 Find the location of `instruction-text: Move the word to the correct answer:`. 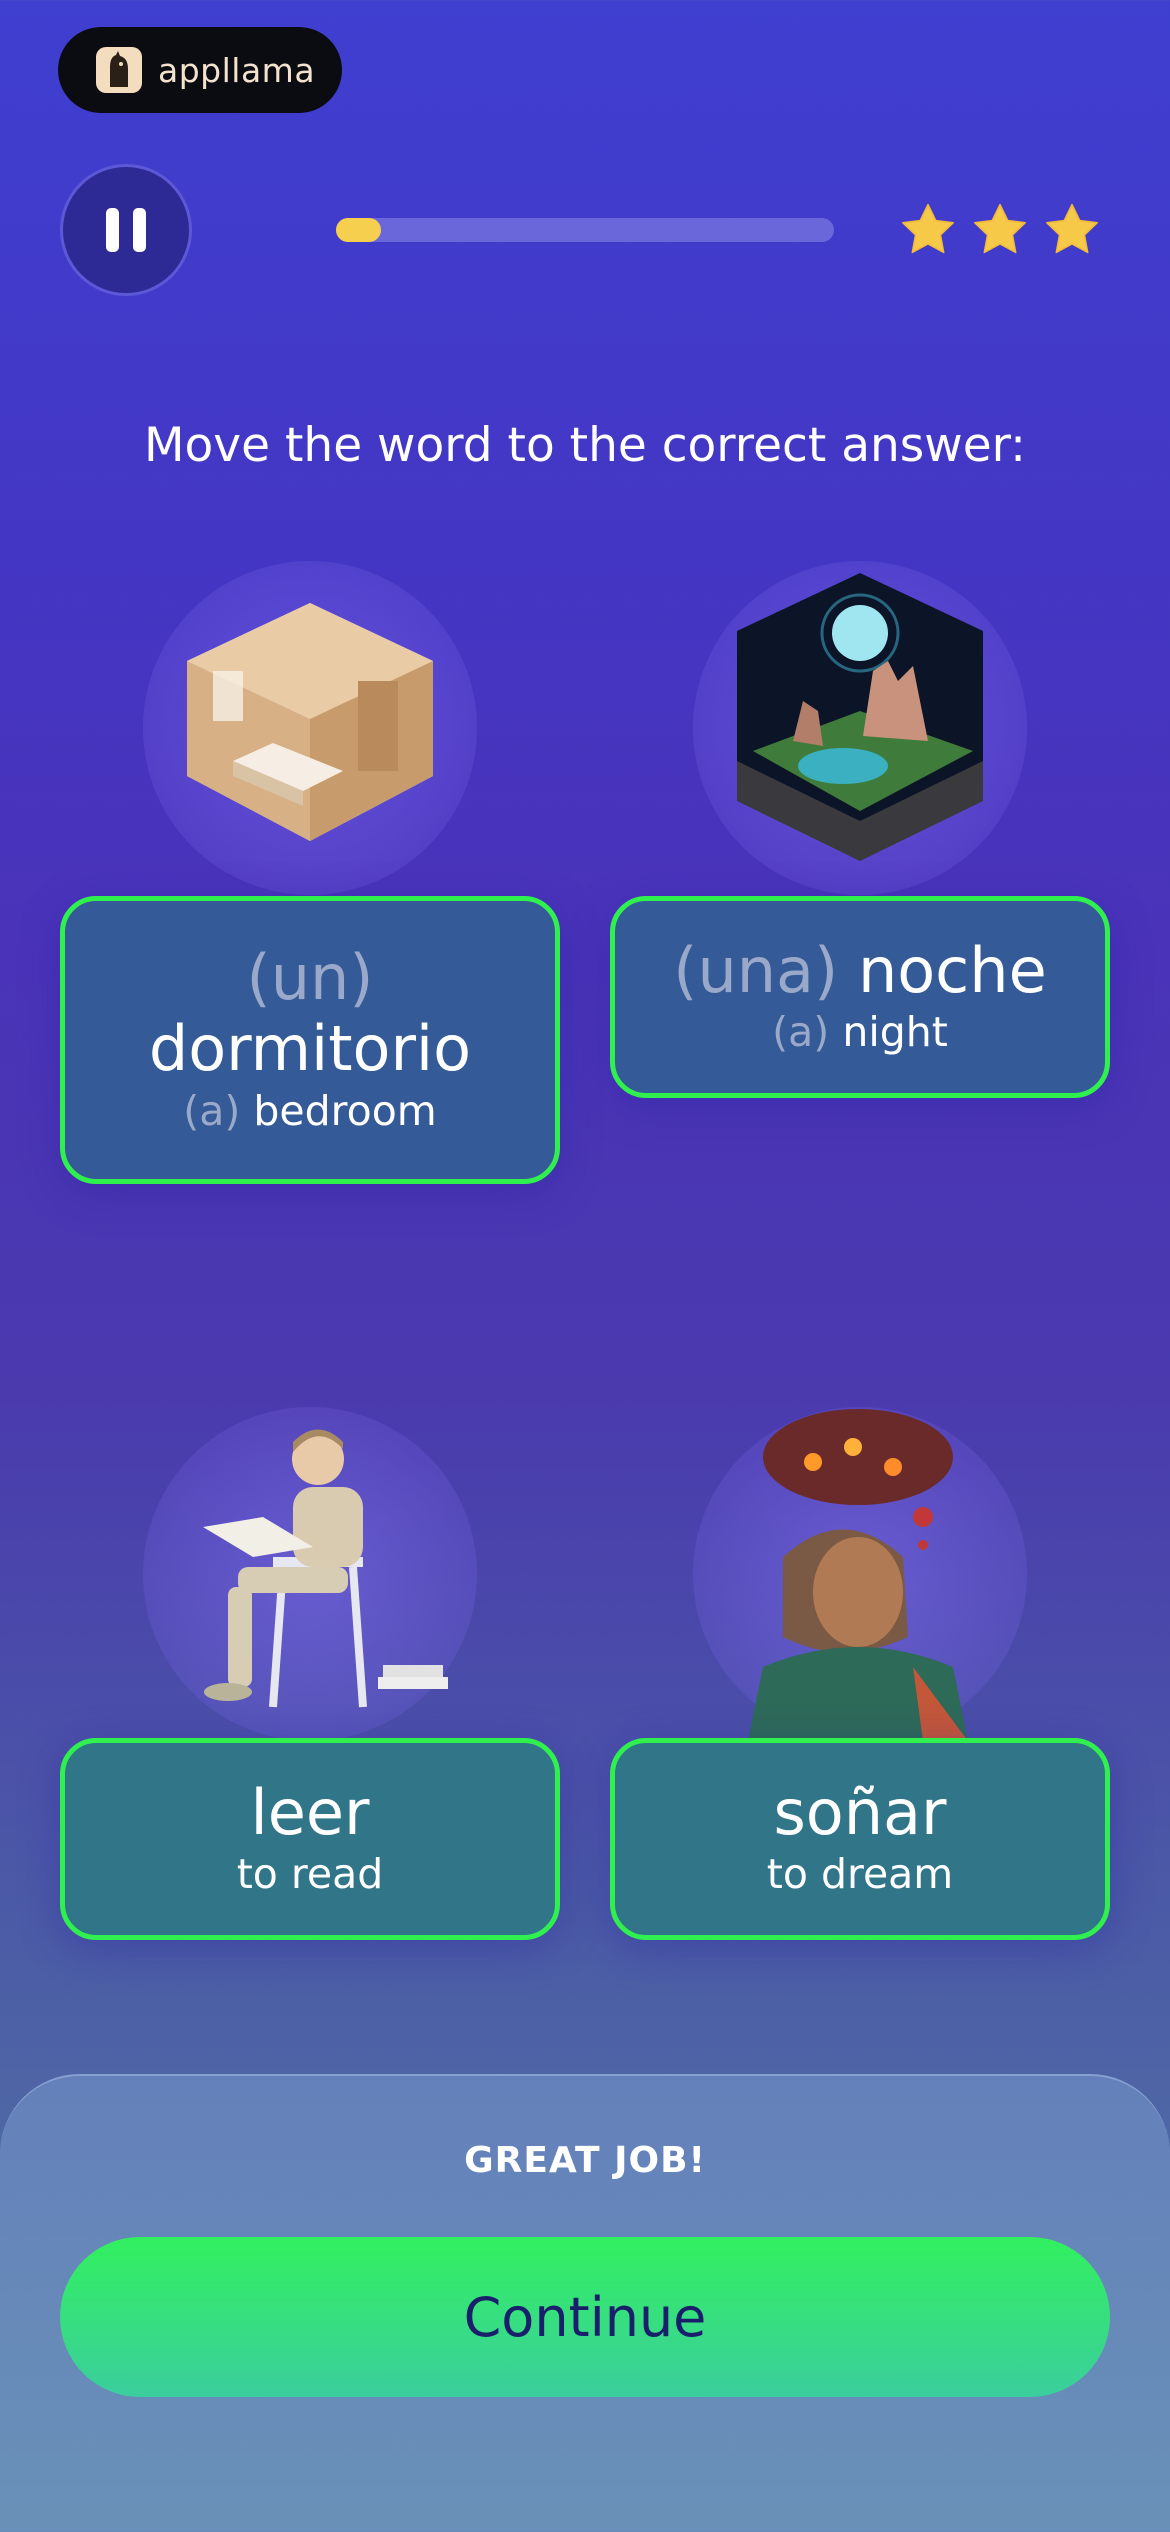

instruction-text: Move the word to the correct answer: is located at coordinates (585, 445).